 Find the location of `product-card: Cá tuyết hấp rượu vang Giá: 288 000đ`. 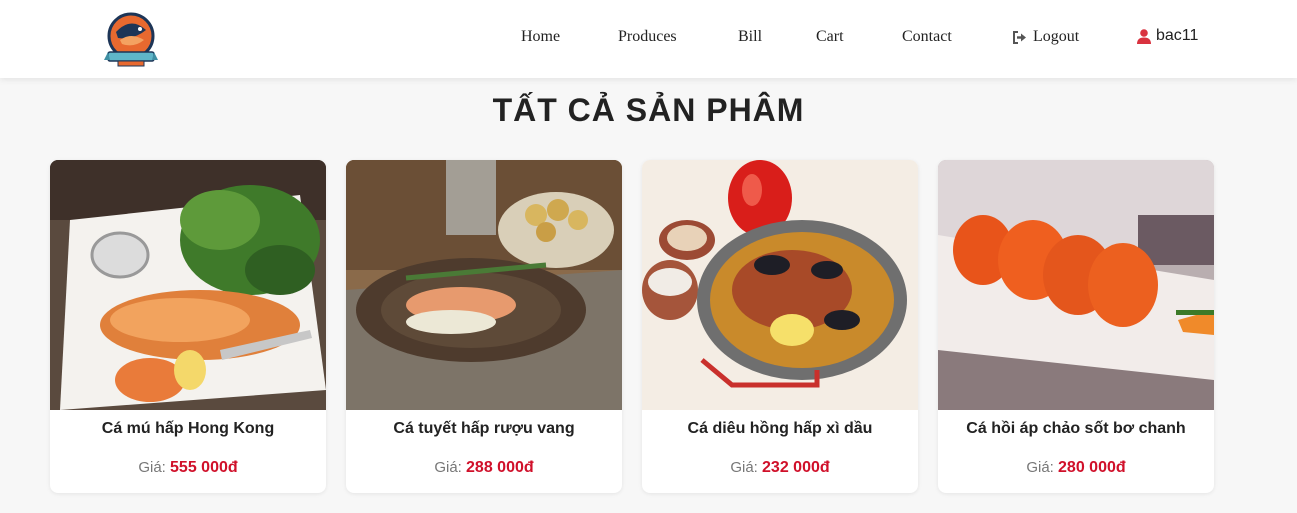

product-card: Cá tuyết hấp rượu vang Giá: 288 000đ is located at coordinates (484, 326).